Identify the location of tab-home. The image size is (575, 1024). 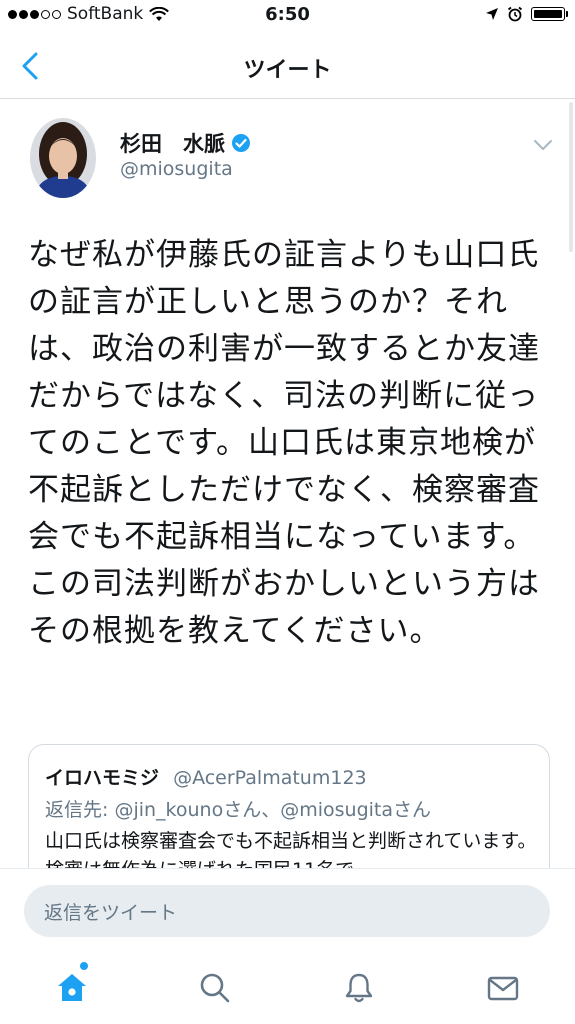
(72, 988).